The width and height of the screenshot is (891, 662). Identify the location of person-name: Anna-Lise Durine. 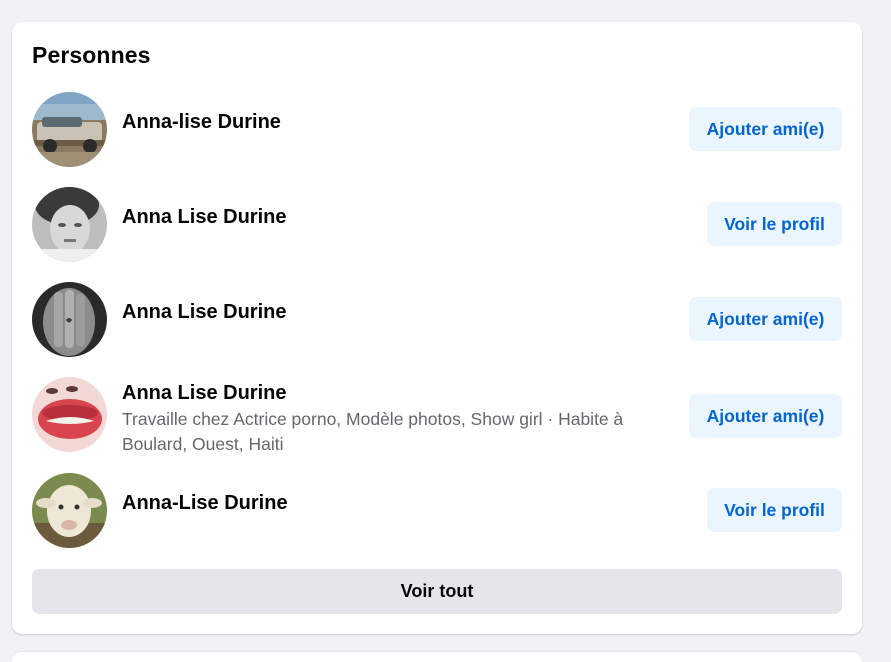
(205, 503).